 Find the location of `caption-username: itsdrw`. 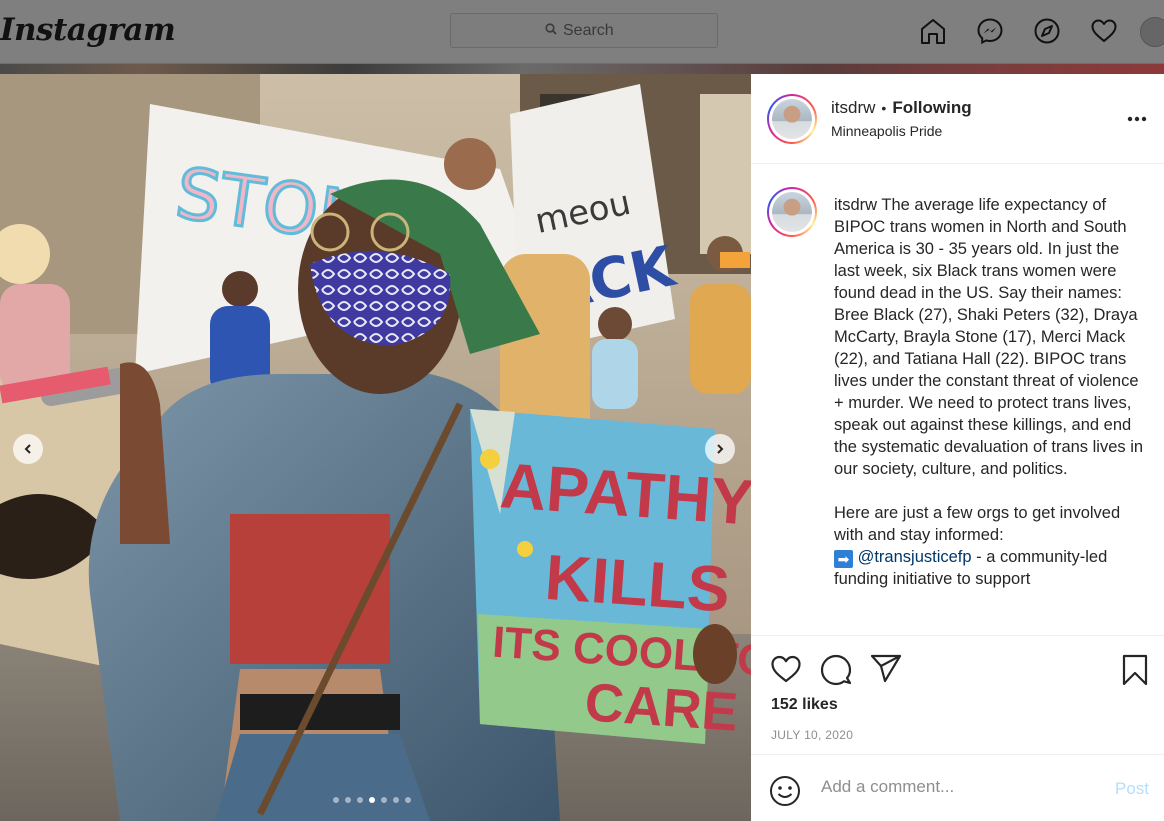

caption-username: itsdrw is located at coordinates (855, 205).